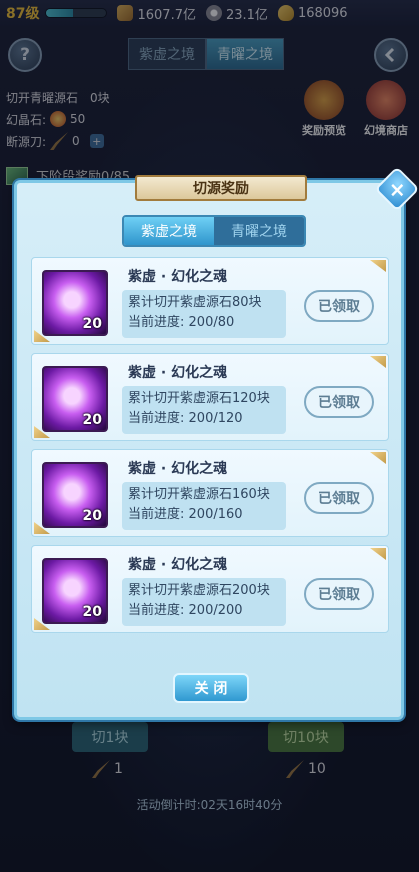 The width and height of the screenshot is (419, 872). What do you see at coordinates (259, 231) in the screenshot?
I see `modal-tab-qingyao: 青曜之境` at bounding box center [259, 231].